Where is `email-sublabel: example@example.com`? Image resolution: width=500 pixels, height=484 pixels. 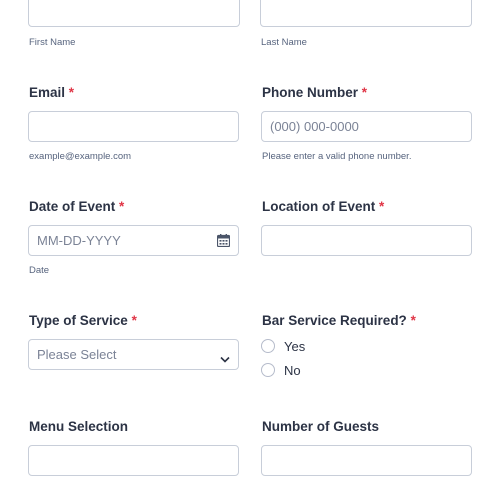 email-sublabel: example@example.com is located at coordinates (80, 156).